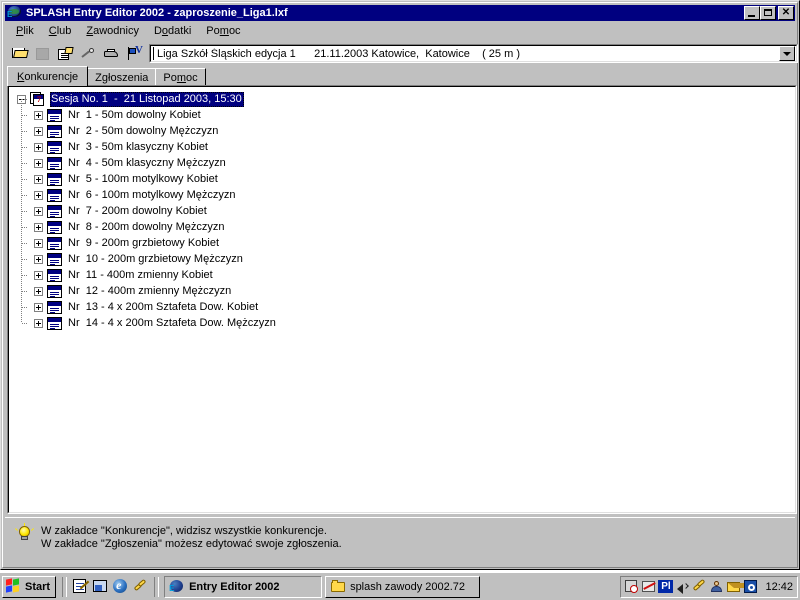 The image size is (800, 600). Describe the element at coordinates (20, 53) in the screenshot. I see `open-file-button` at that location.